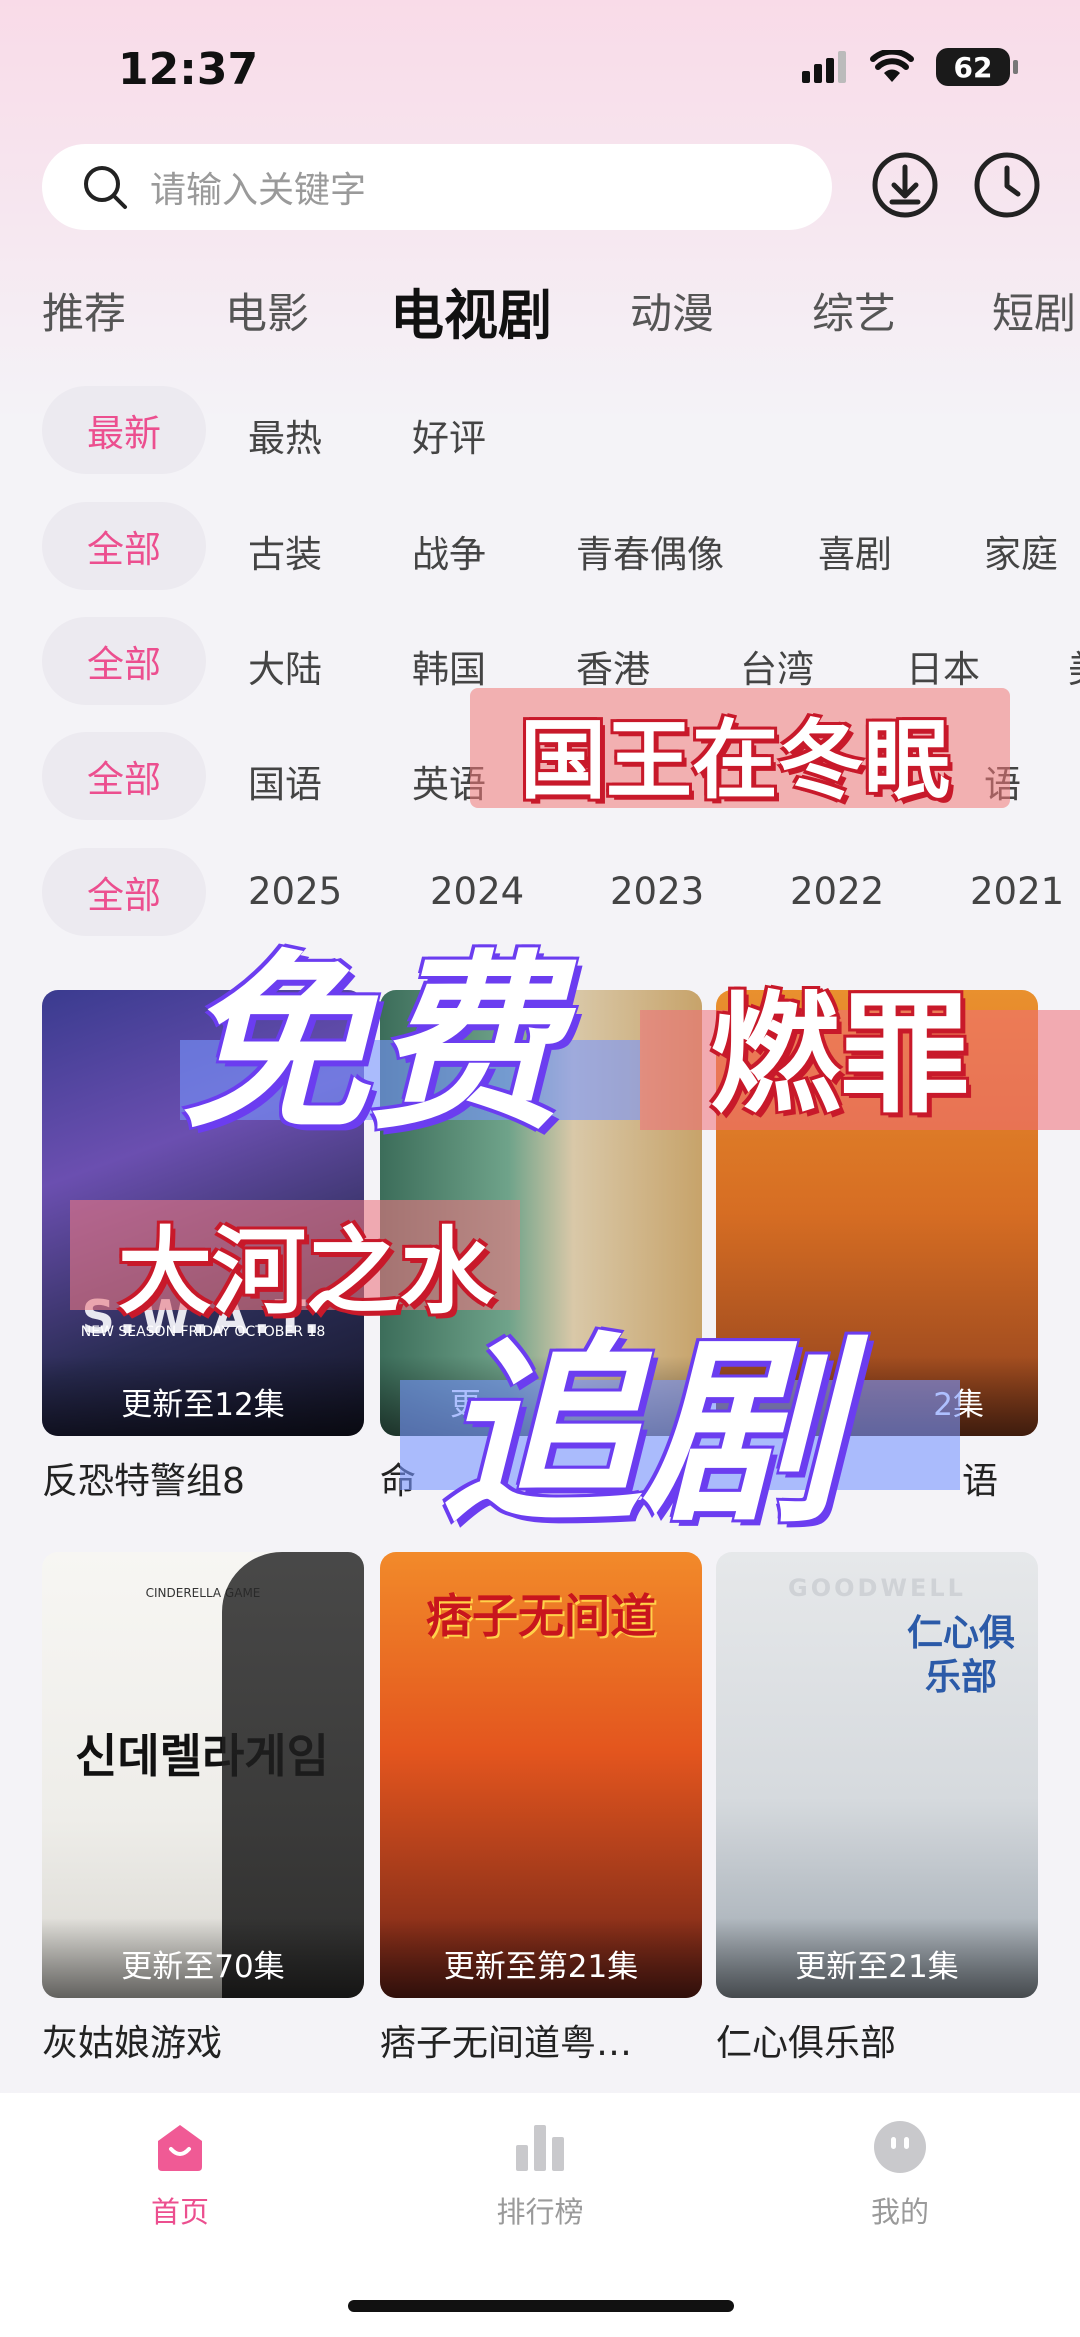  What do you see at coordinates (1017, 891) in the screenshot?
I see `filter-option: 2021` at bounding box center [1017, 891].